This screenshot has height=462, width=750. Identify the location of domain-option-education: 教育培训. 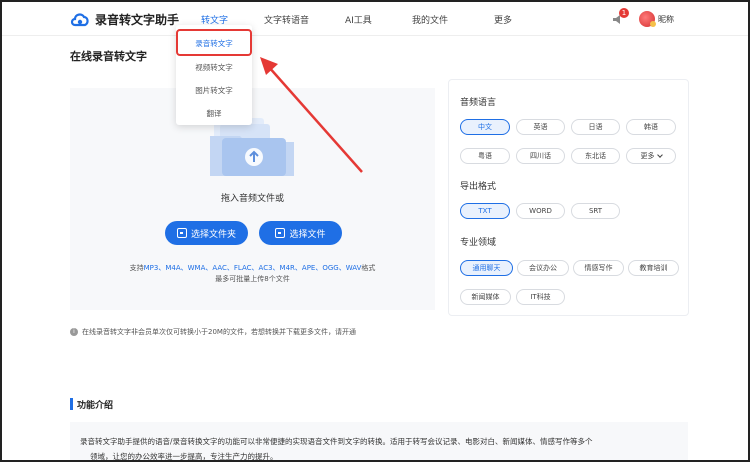
(653, 268).